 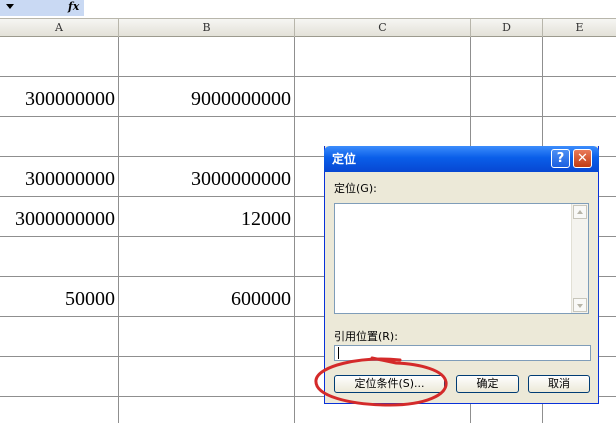 I want to click on chevron-down-icon, so click(x=10, y=6).